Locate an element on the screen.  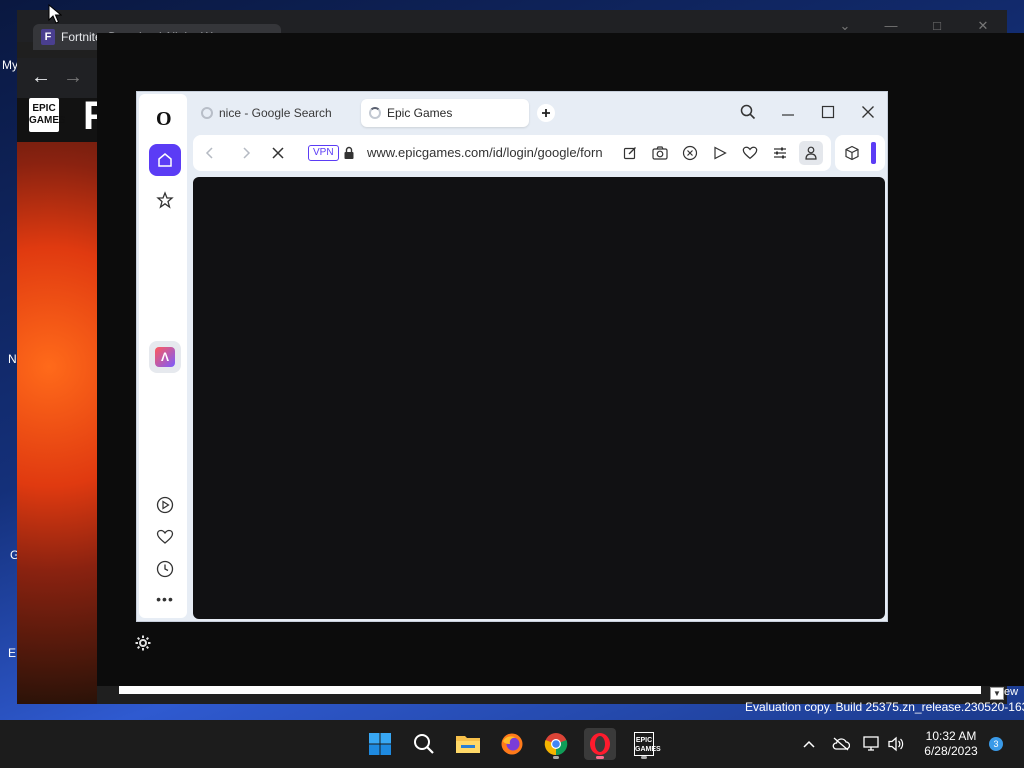
history-clock-icon is located at coordinates (165, 569).